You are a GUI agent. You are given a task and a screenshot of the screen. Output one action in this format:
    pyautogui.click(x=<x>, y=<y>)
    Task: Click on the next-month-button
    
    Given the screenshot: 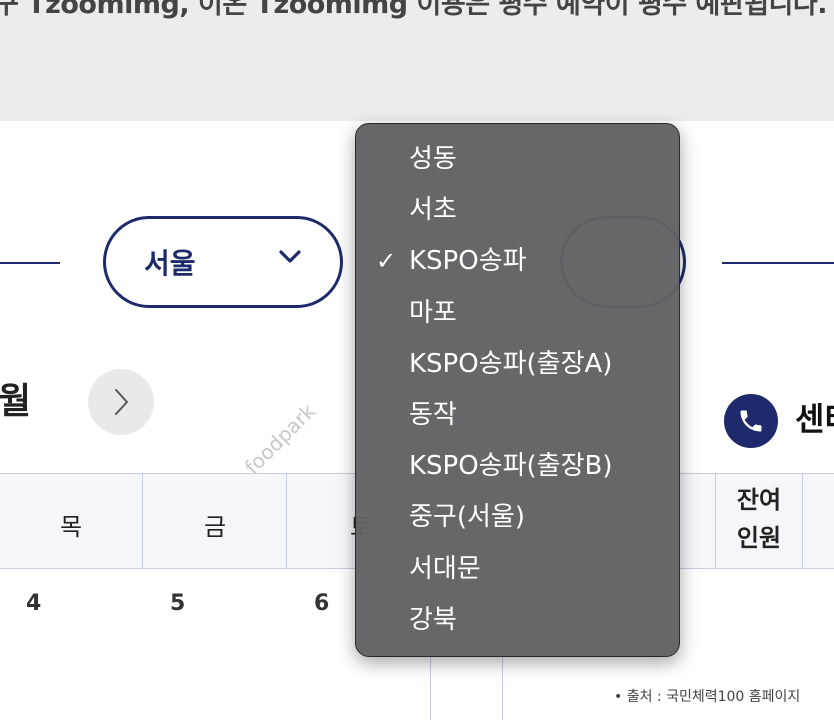 What is the action you would take?
    pyautogui.click(x=121, y=402)
    